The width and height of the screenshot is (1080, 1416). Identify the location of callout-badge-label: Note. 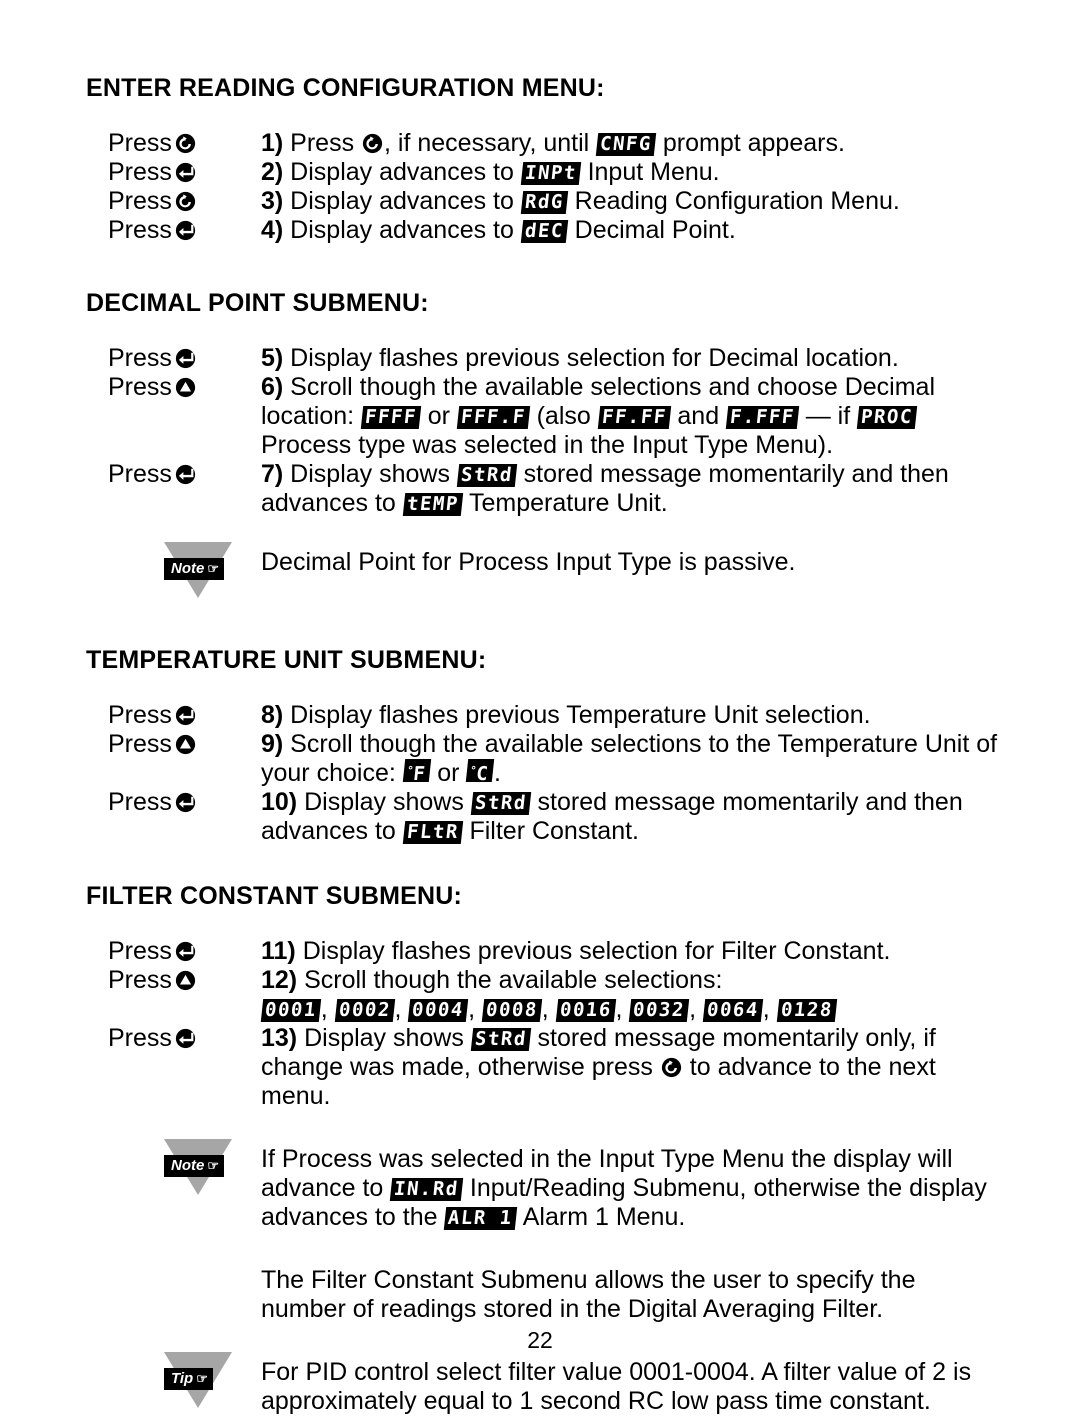
(188, 568).